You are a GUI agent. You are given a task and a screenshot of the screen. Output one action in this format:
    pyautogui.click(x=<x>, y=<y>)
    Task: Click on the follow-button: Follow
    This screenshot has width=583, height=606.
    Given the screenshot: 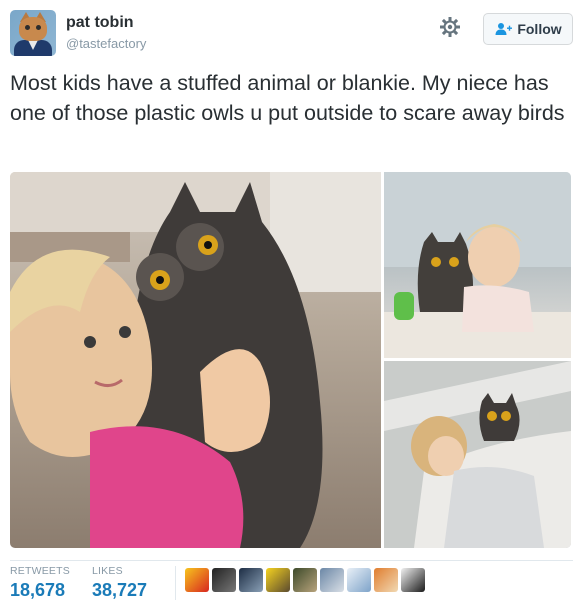 What is the action you would take?
    pyautogui.click(x=528, y=29)
    